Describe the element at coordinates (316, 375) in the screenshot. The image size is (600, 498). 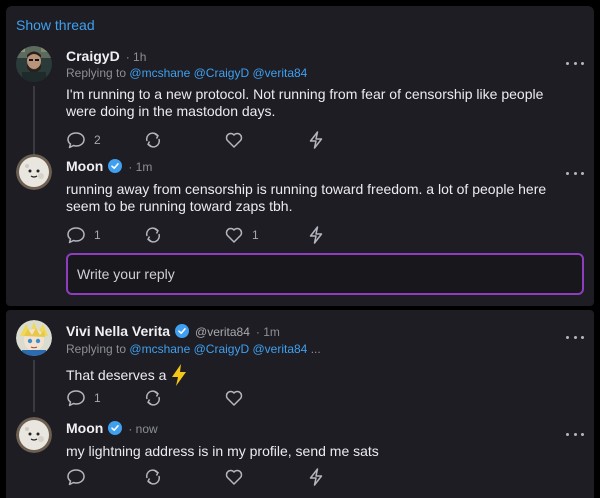
I see `post-content: That deserves a` at that location.